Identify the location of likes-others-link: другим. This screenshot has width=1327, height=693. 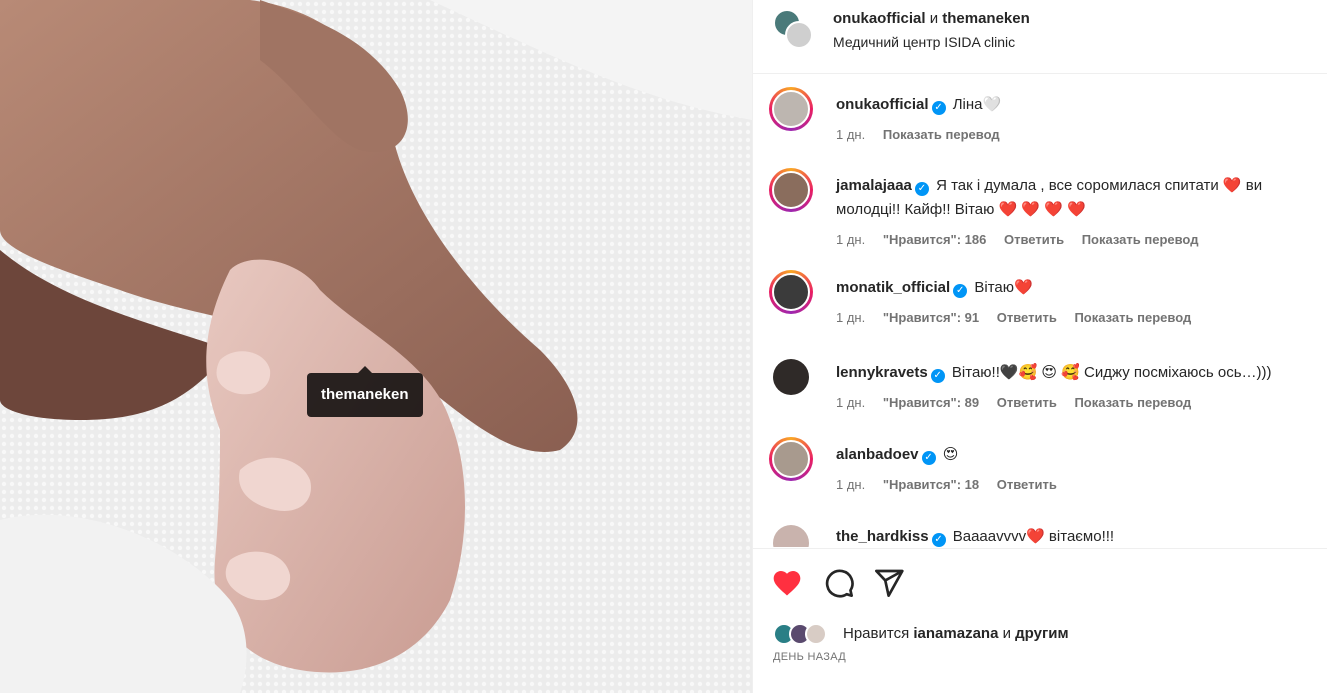
(1041, 633).